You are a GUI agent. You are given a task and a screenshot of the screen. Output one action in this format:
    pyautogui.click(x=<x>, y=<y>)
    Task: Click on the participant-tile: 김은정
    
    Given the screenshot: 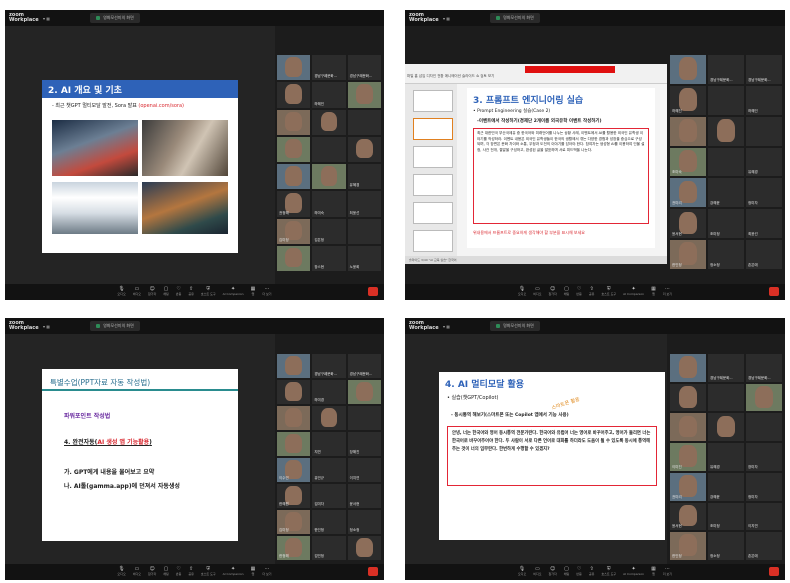 What is the action you would take?
    pyautogui.click(x=329, y=231)
    